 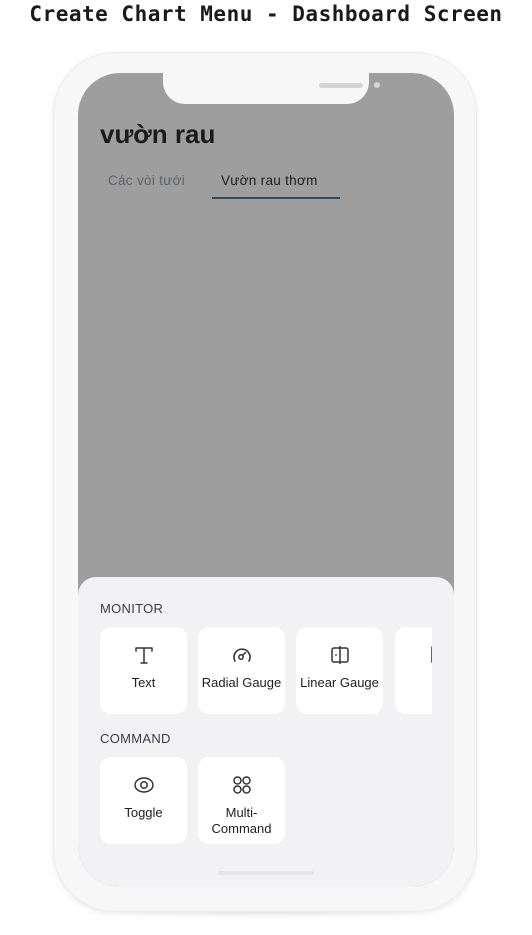 I want to click on page-title: Create Chart Menu - Dashboard Screen, so click(x=266, y=14).